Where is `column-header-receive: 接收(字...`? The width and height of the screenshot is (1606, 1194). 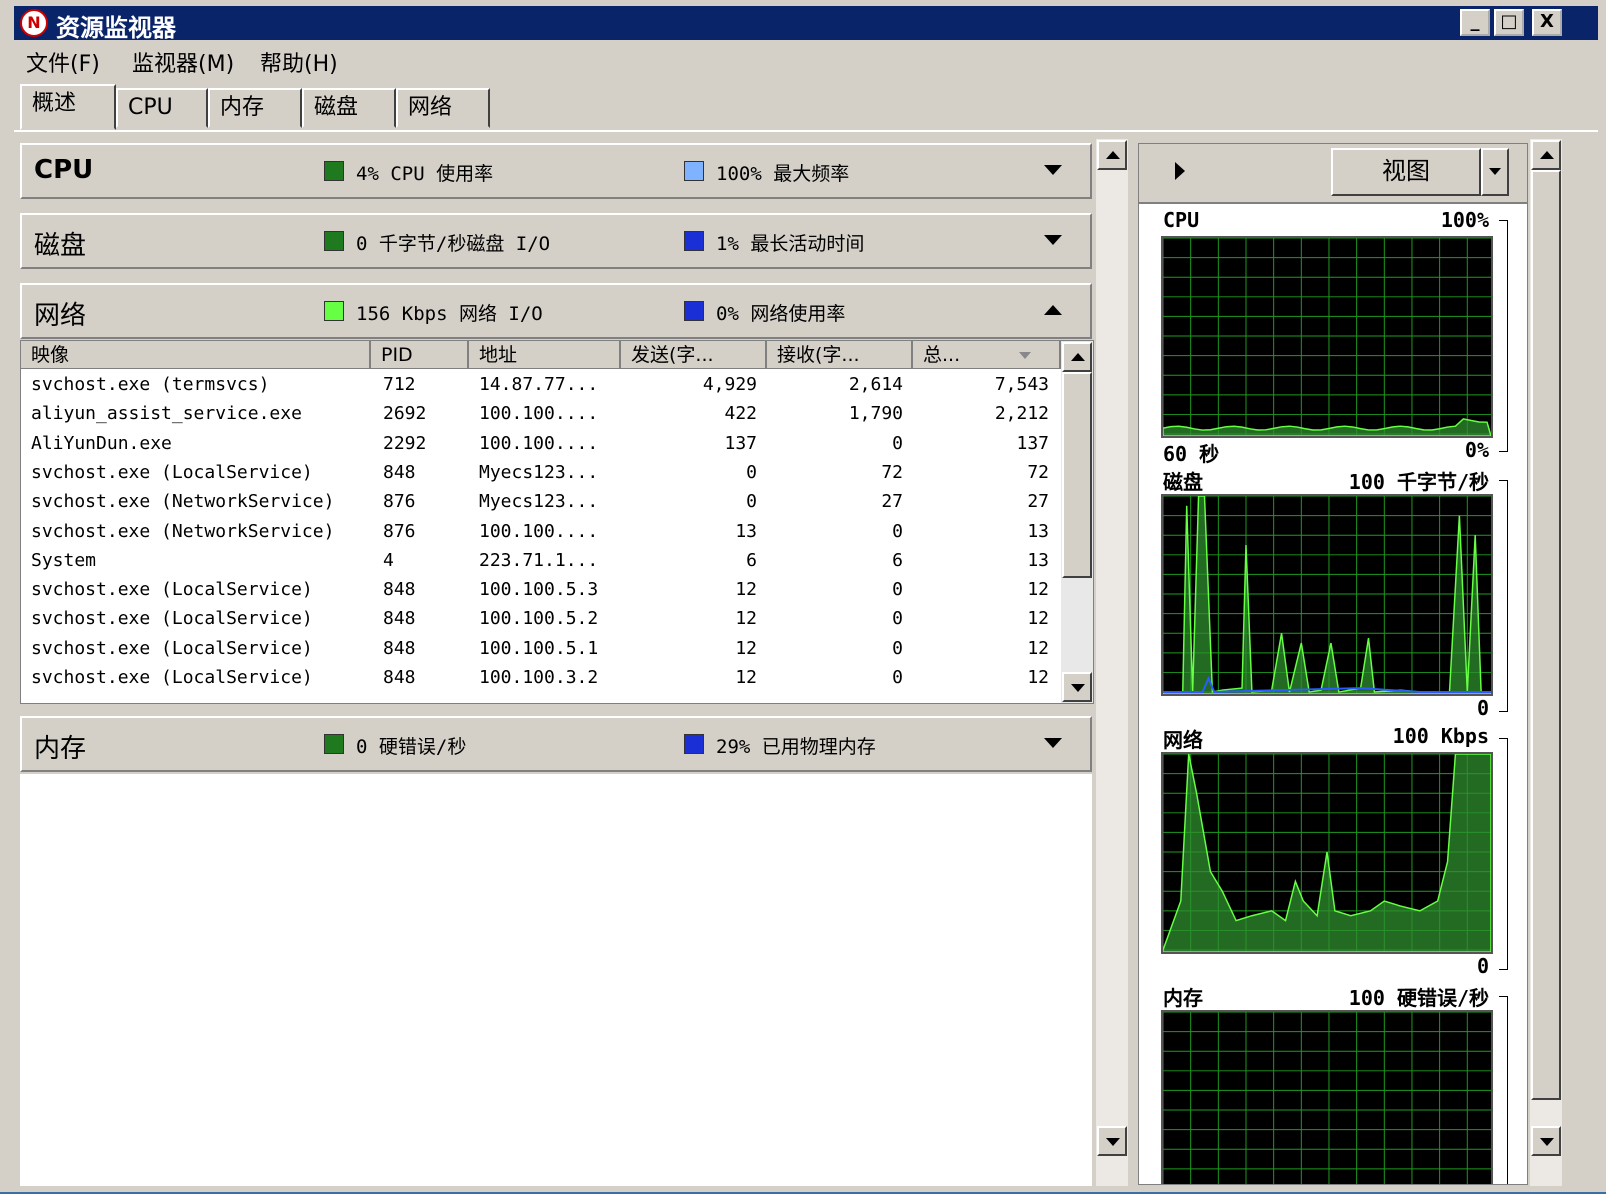
column-header-receive: 接收(字... is located at coordinates (840, 355).